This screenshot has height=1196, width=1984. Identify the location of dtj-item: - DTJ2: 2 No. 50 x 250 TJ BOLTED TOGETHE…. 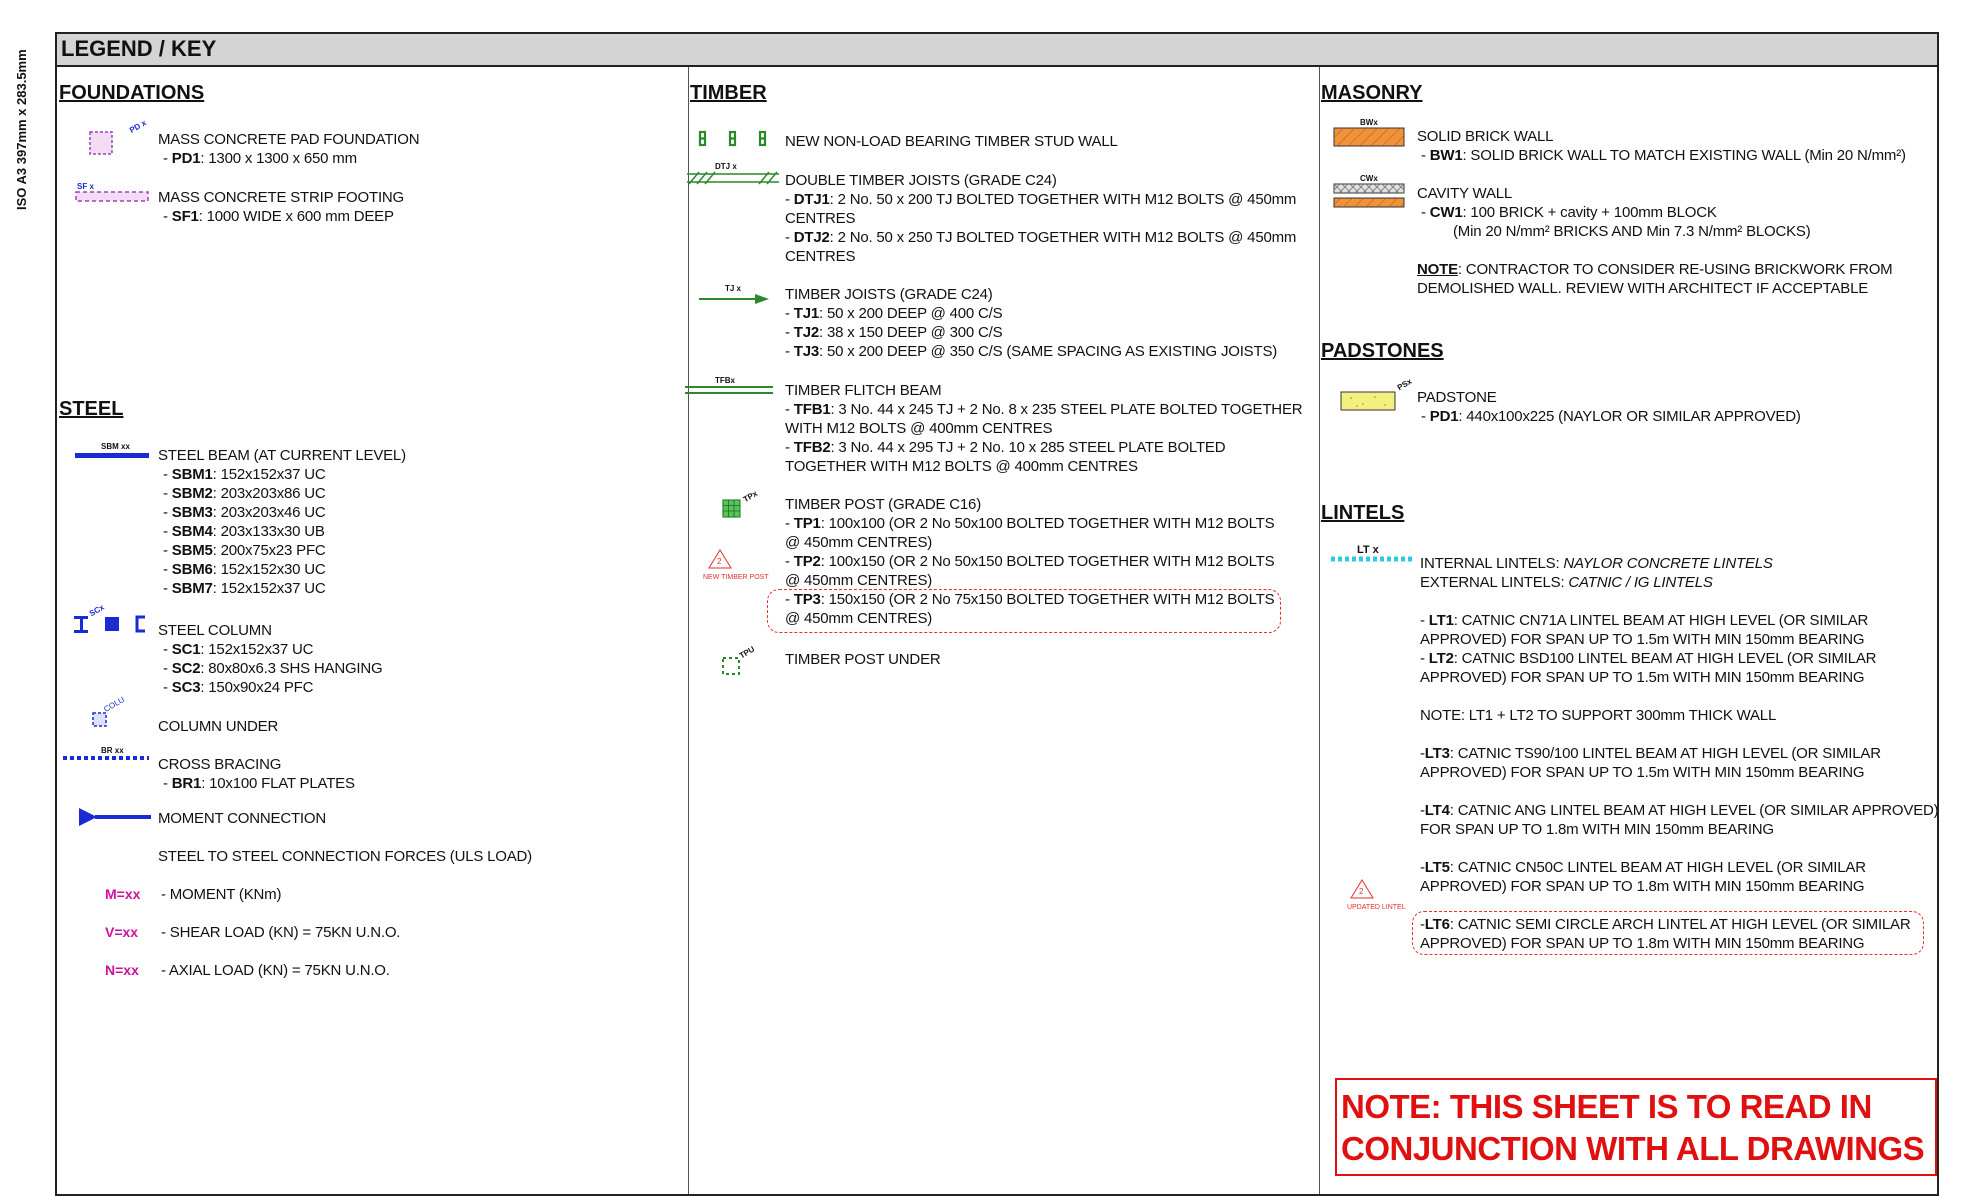
(1041, 247).